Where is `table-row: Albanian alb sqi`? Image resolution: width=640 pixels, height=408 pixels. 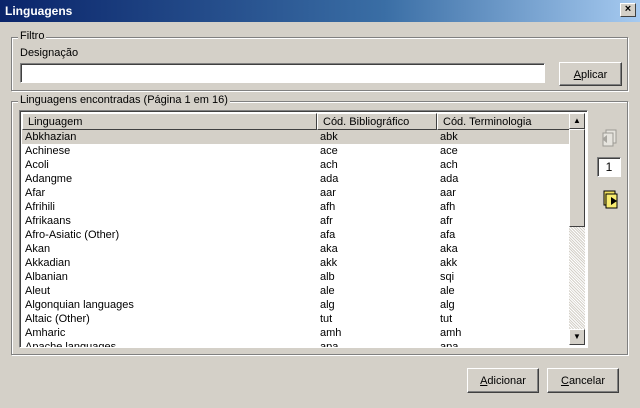
table-row: Albanian alb sqi is located at coordinates (296, 277).